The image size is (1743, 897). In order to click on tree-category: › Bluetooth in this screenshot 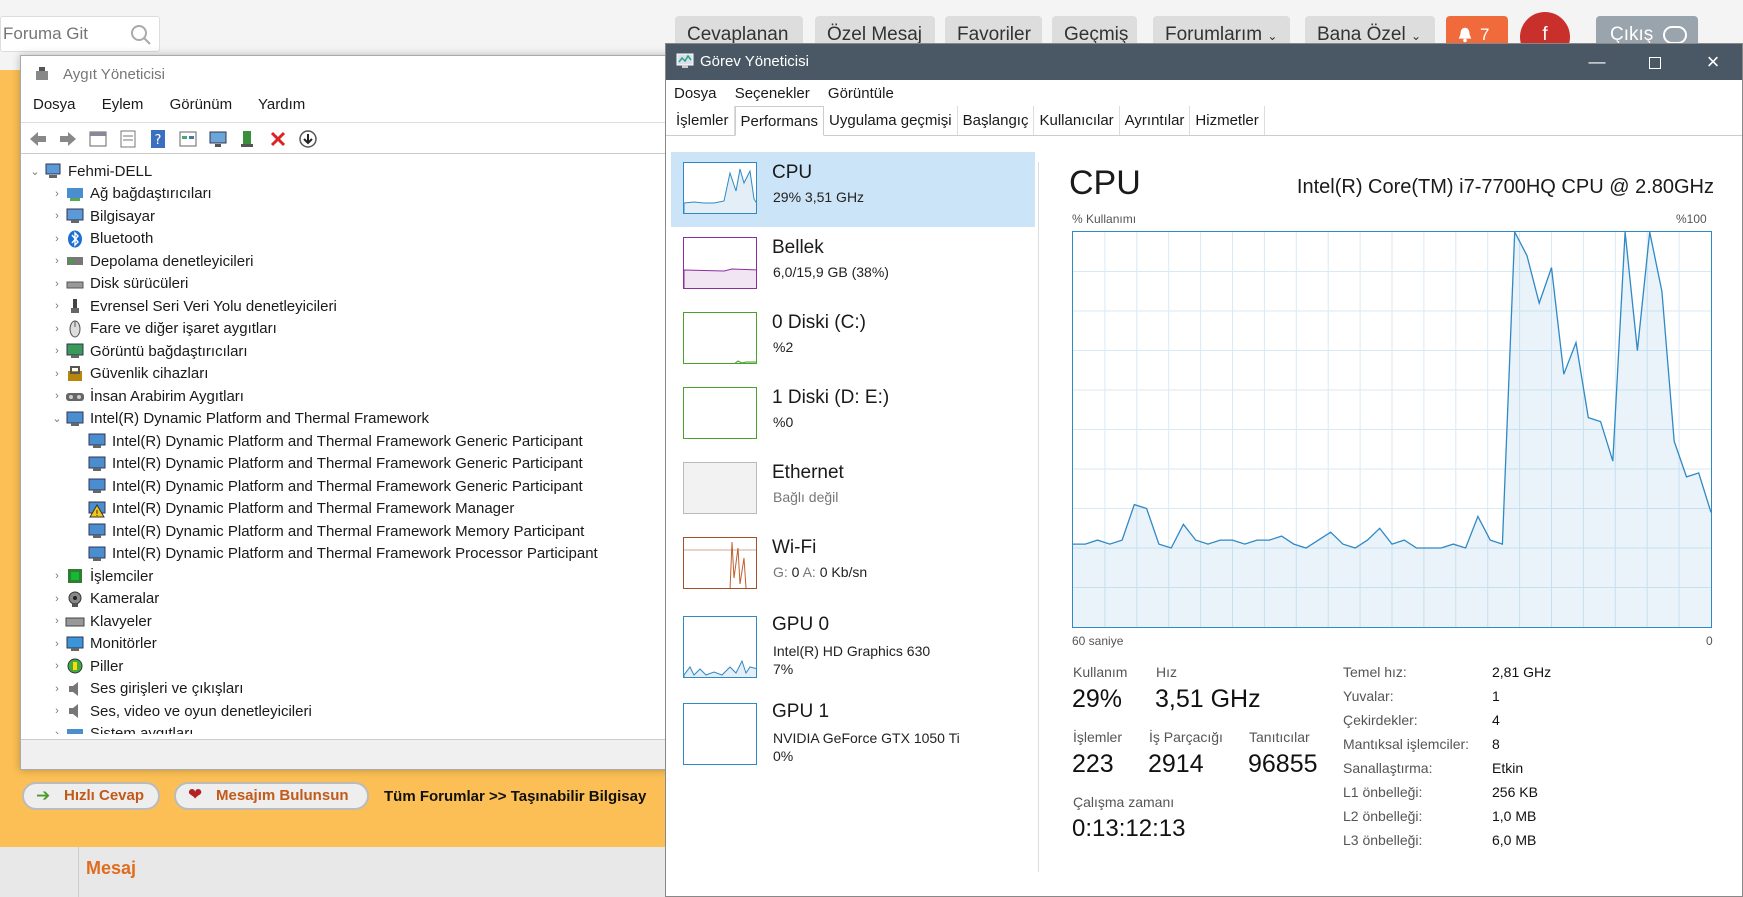, I will do `click(345, 239)`.